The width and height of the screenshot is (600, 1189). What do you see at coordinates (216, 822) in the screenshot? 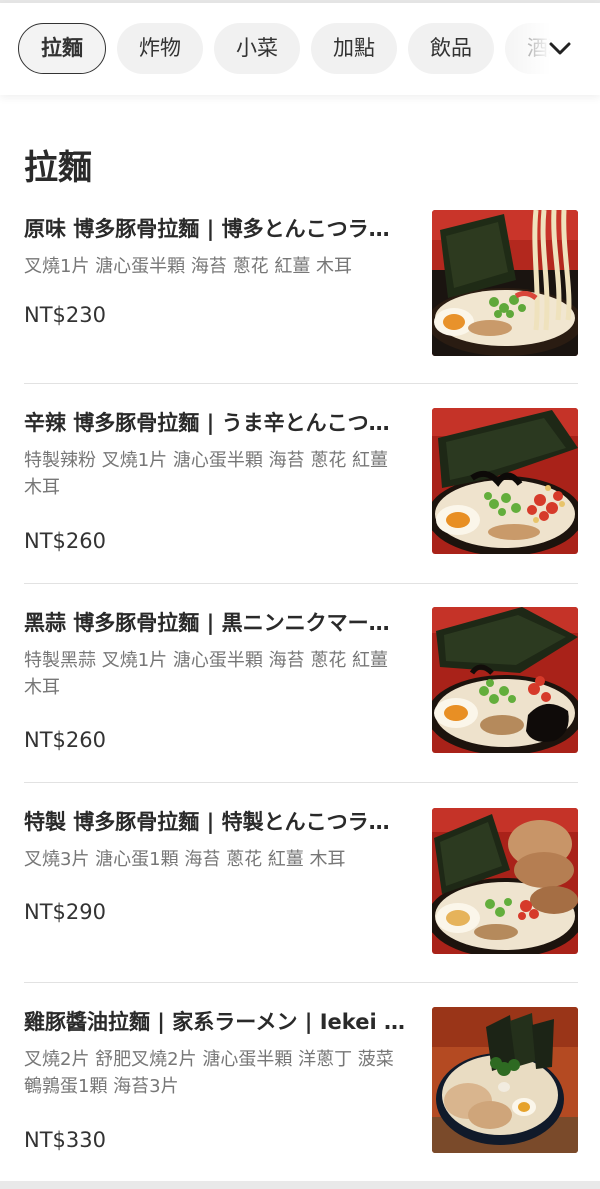
I see `item-name: 特製 博多豚骨拉麵 | 特製とんこつラーメン` at bounding box center [216, 822].